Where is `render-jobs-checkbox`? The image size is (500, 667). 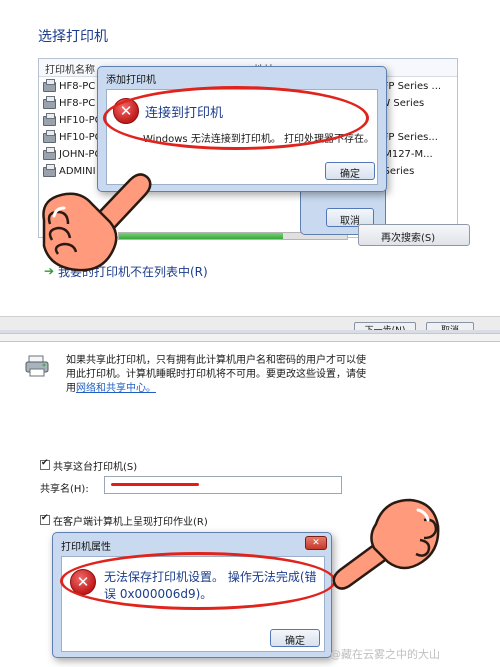
render-jobs-checkbox is located at coordinates (45, 519).